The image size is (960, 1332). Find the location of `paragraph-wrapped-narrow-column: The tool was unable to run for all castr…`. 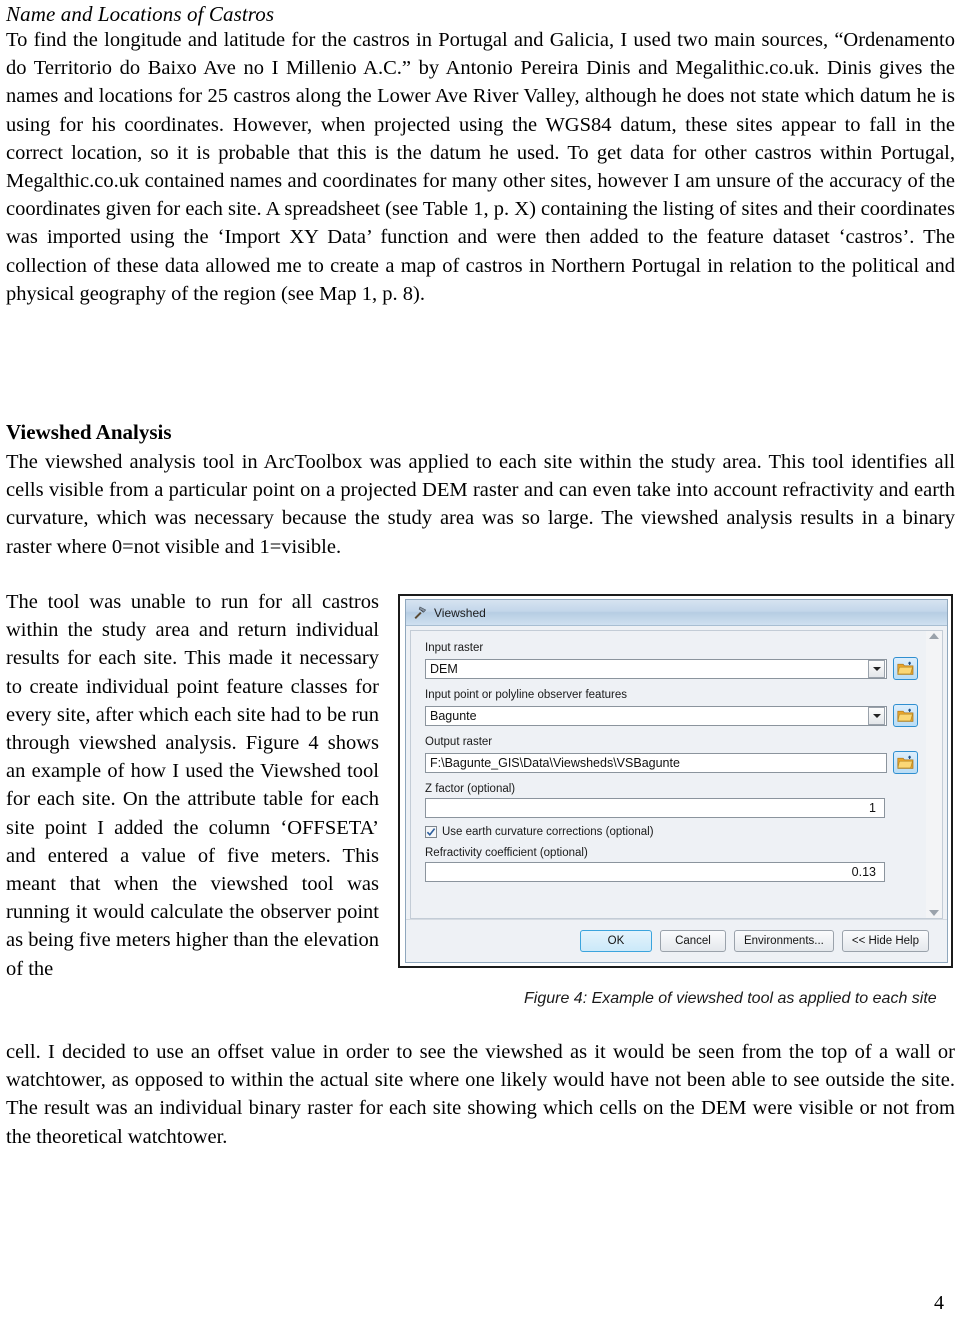

paragraph-wrapped-narrow-column: The tool was unable to run for all castr… is located at coordinates (192, 785).